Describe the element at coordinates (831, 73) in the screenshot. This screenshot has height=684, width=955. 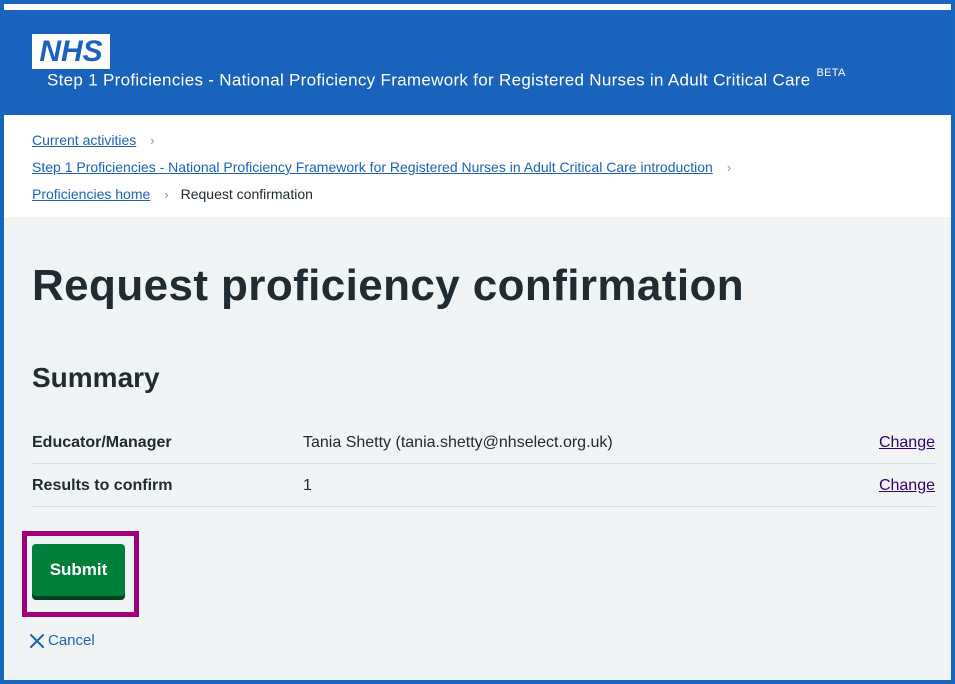
I see `beta-tag: BETA` at that location.